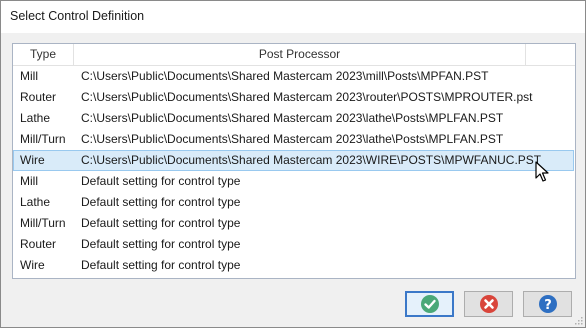  I want to click on list-header: Type Post Processor, so click(294, 55).